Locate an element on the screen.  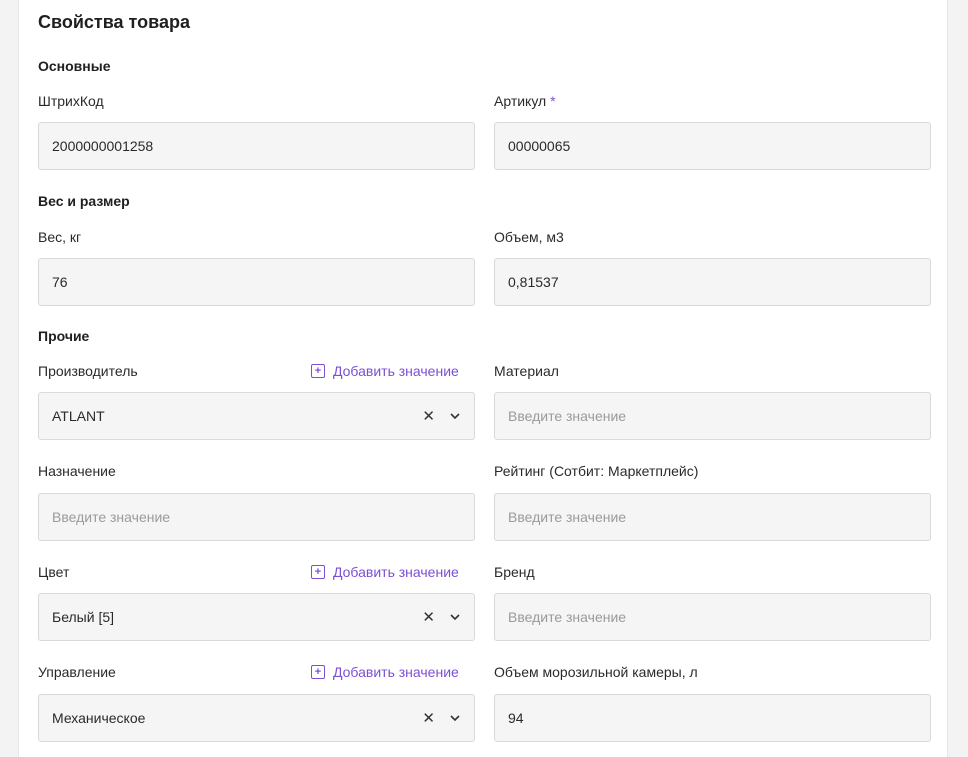
purpose-label: Назначение is located at coordinates (77, 471).